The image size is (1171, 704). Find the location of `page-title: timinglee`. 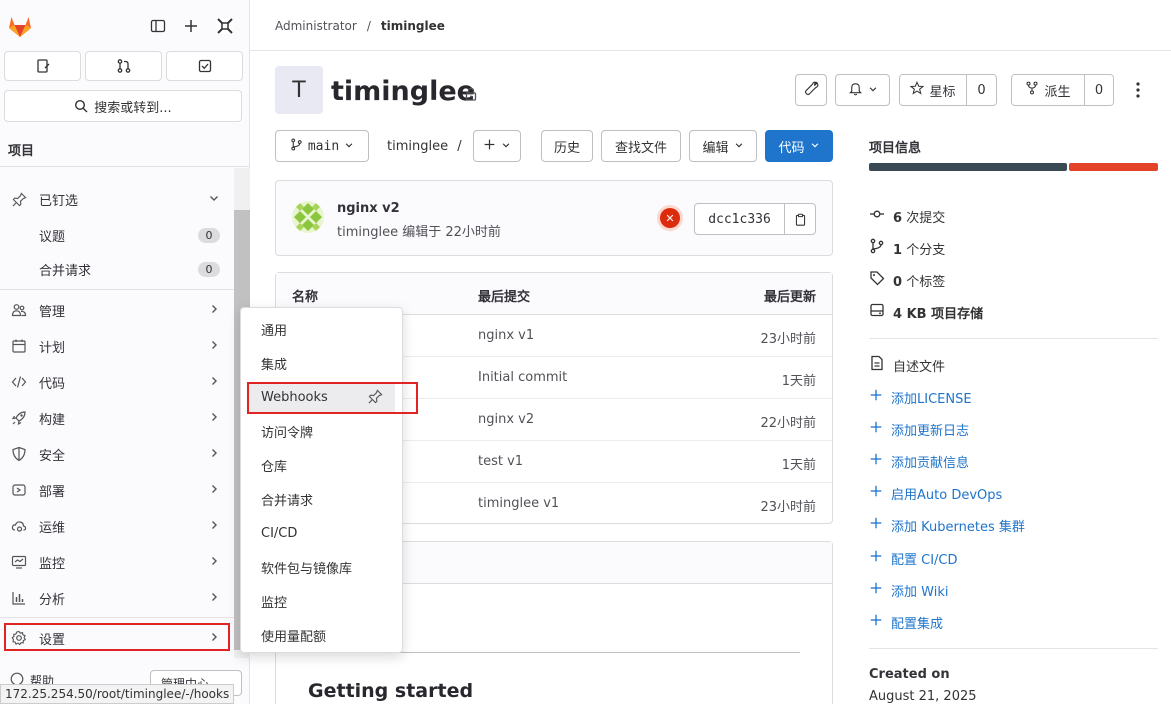

page-title: timinglee is located at coordinates (403, 91).